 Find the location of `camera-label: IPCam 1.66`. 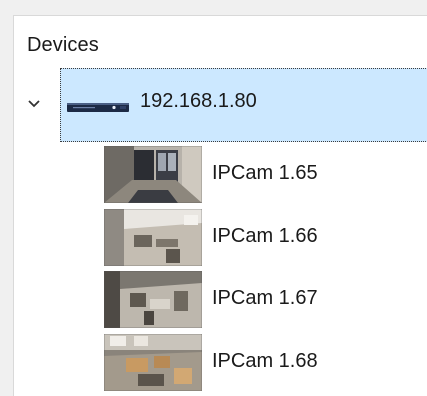

camera-label: IPCam 1.66 is located at coordinates (265, 236).